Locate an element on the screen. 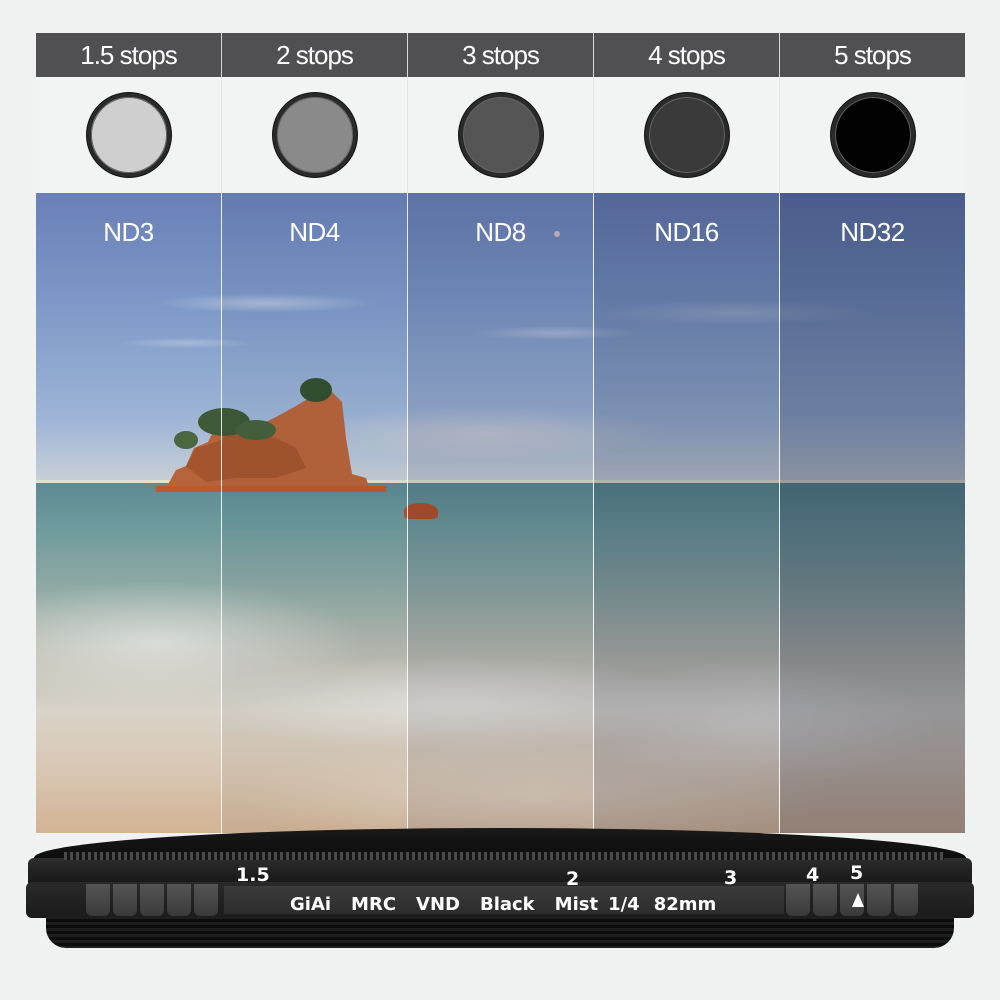 This screenshot has width=1000, height=1000. filter-engraving: GiAi MRC VND Black Mist 1/4 82mm is located at coordinates (503, 904).